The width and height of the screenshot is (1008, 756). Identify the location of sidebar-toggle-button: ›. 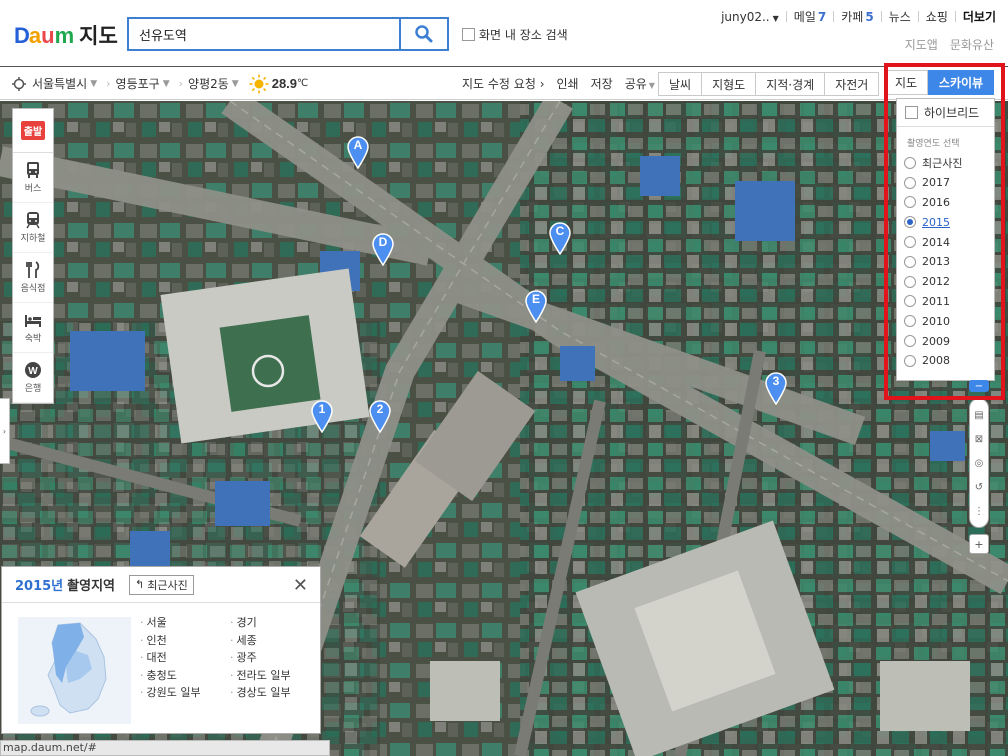
(5, 431).